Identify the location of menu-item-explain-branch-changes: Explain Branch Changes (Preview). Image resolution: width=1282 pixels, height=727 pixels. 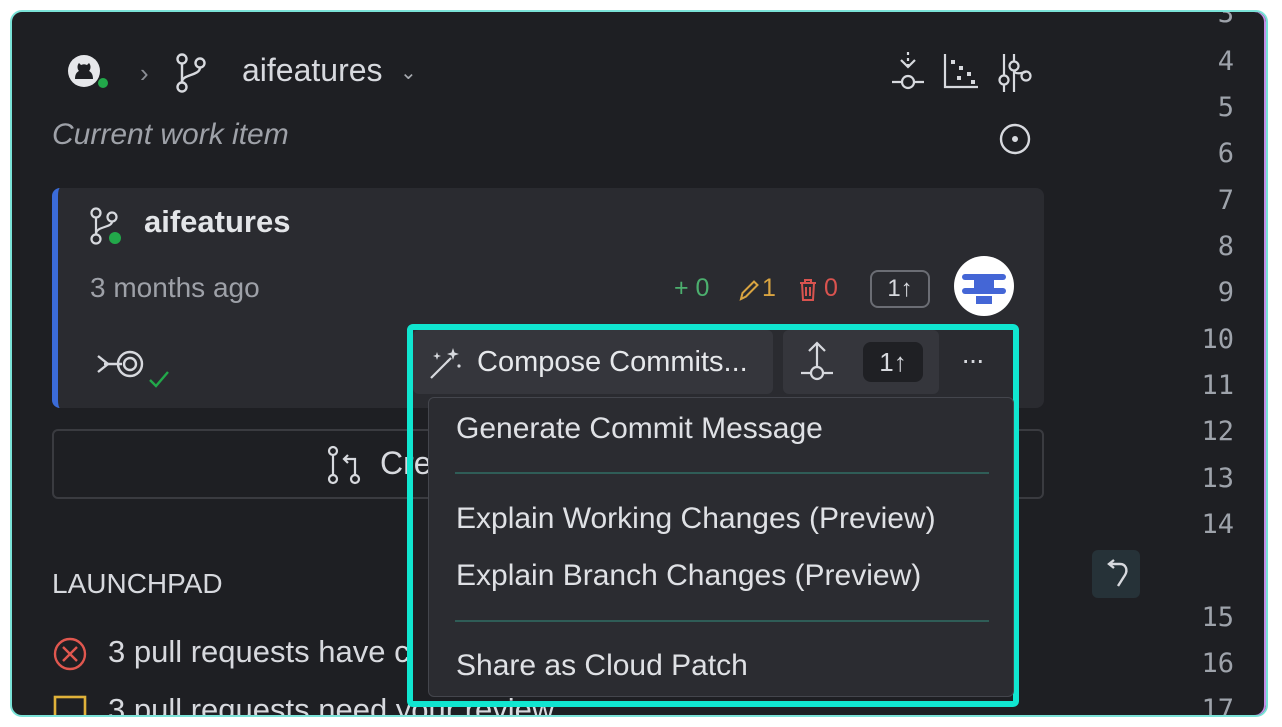
(688, 576).